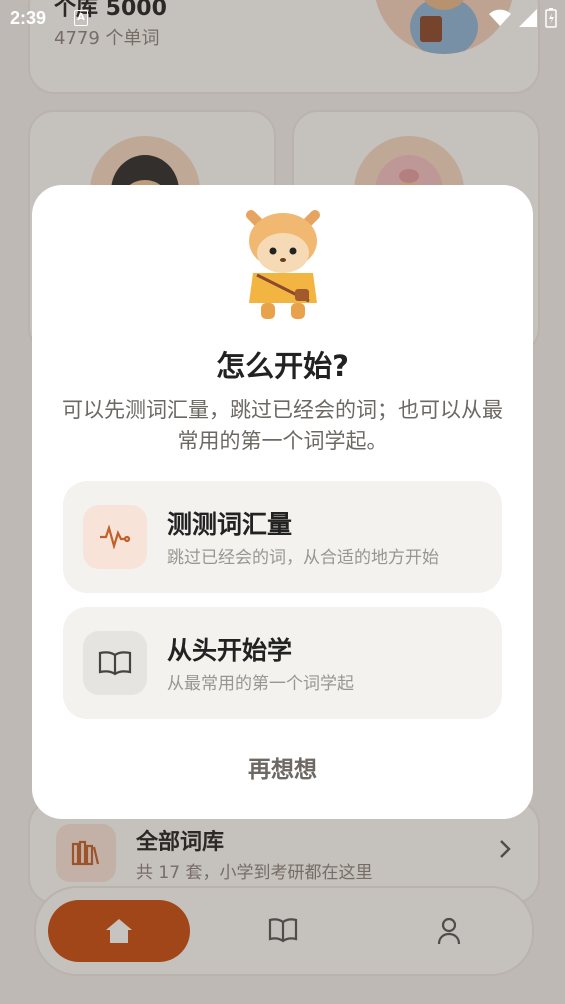 This screenshot has width=565, height=1004. What do you see at coordinates (28, 18) in the screenshot?
I see `status-time: 2:39` at bounding box center [28, 18].